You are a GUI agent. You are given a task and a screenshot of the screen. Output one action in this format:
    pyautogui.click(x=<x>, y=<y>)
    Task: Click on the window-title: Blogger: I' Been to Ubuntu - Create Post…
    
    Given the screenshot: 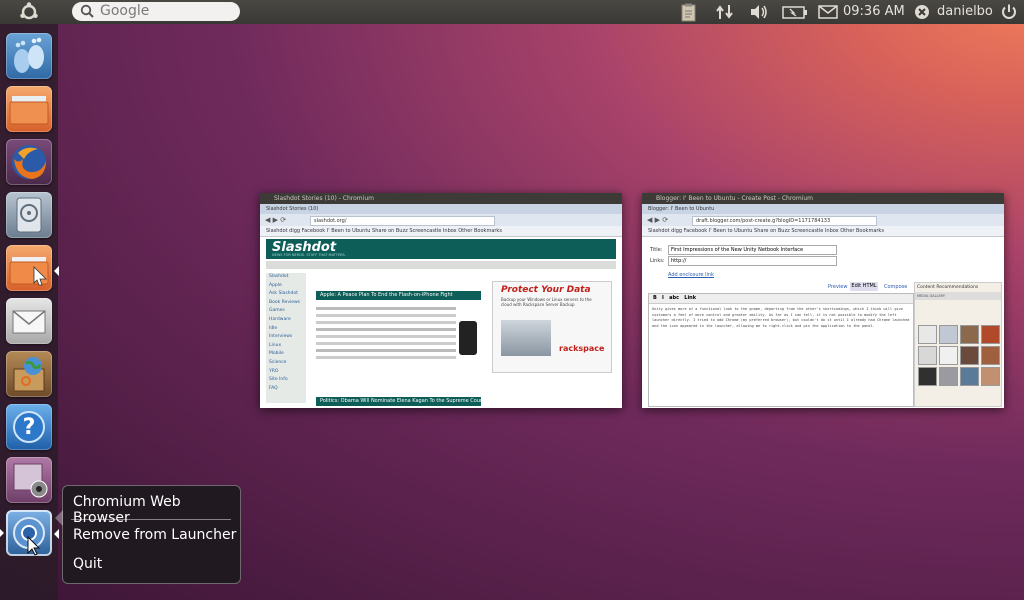 What is the action you would take?
    pyautogui.click(x=823, y=198)
    